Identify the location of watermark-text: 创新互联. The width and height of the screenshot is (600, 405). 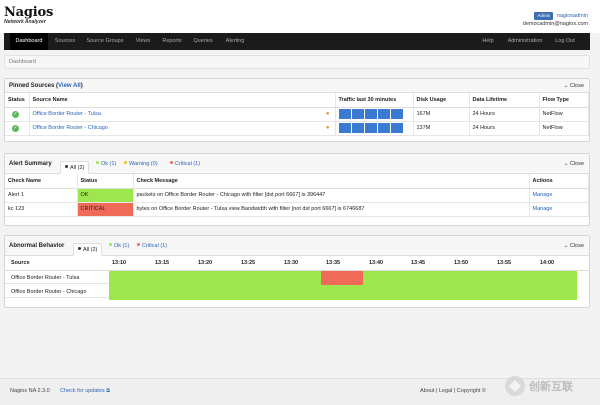
(550, 386).